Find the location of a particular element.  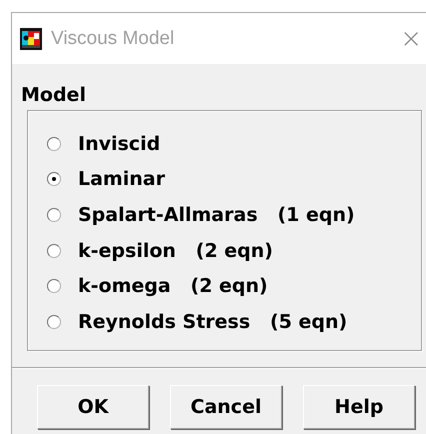

radio-option: Inviscid is located at coordinates (224, 144).